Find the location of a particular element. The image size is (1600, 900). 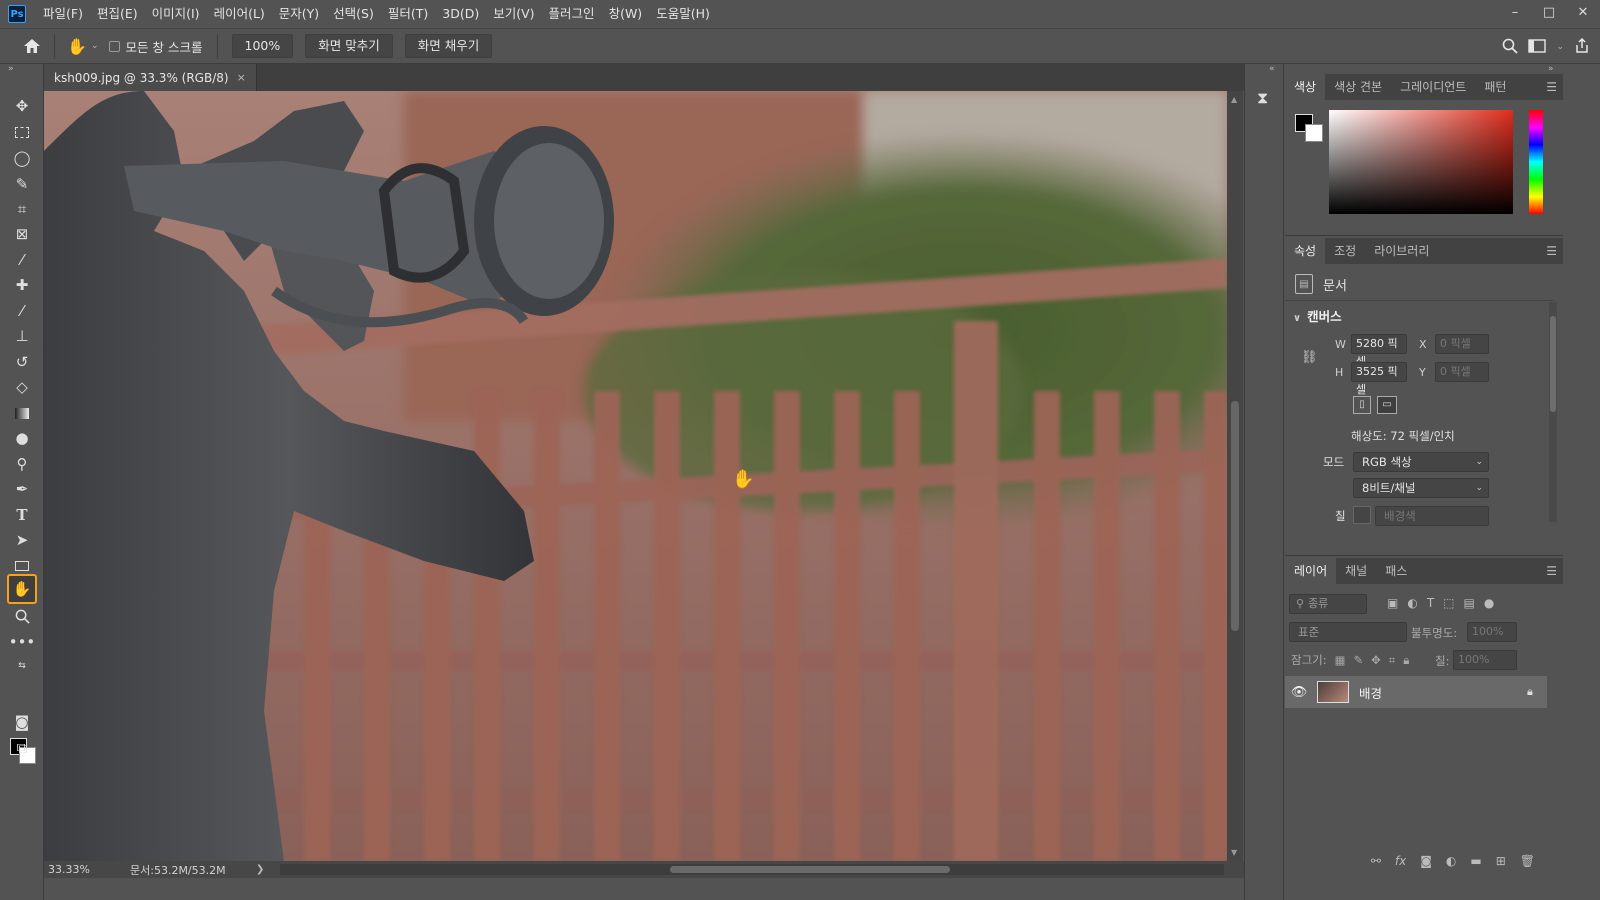

zoom-tool-icon is located at coordinates (22, 616).